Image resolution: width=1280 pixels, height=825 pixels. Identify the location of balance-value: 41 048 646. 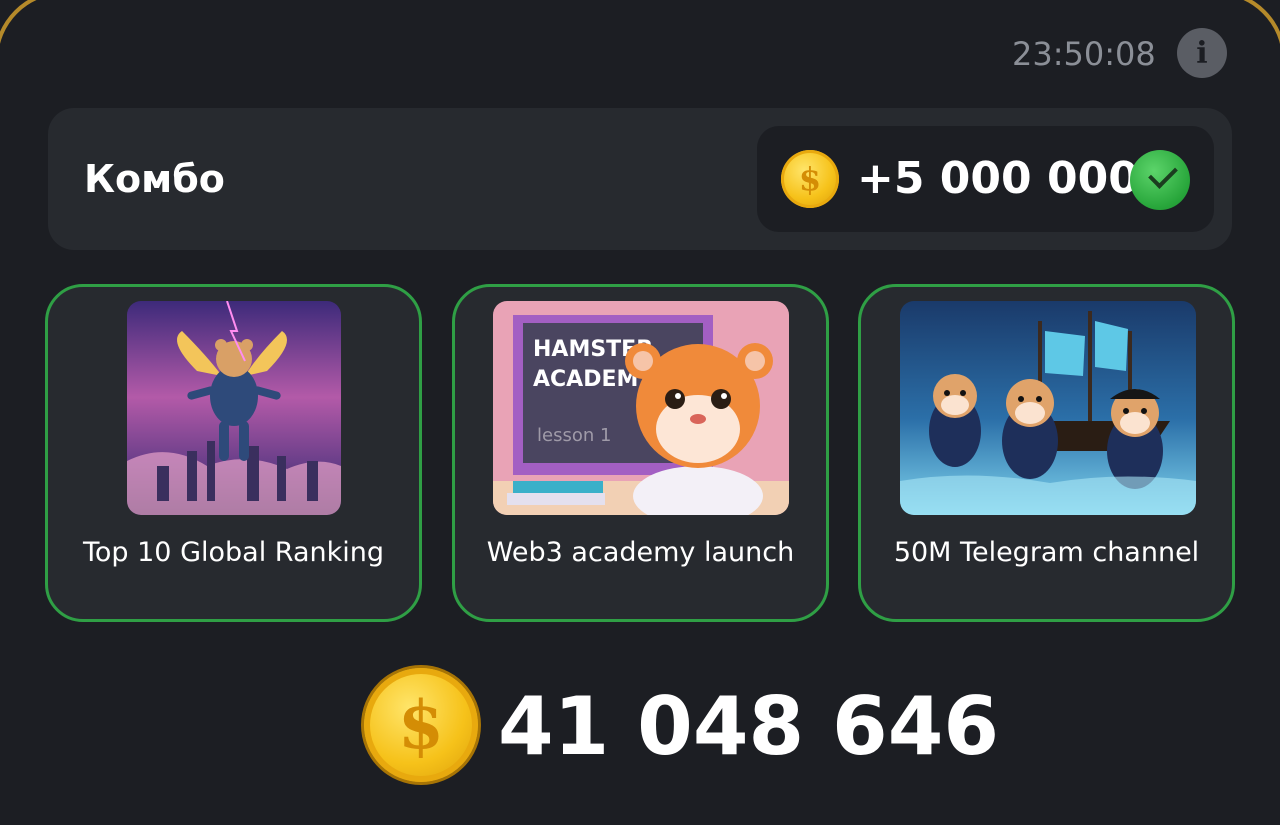
(749, 726).